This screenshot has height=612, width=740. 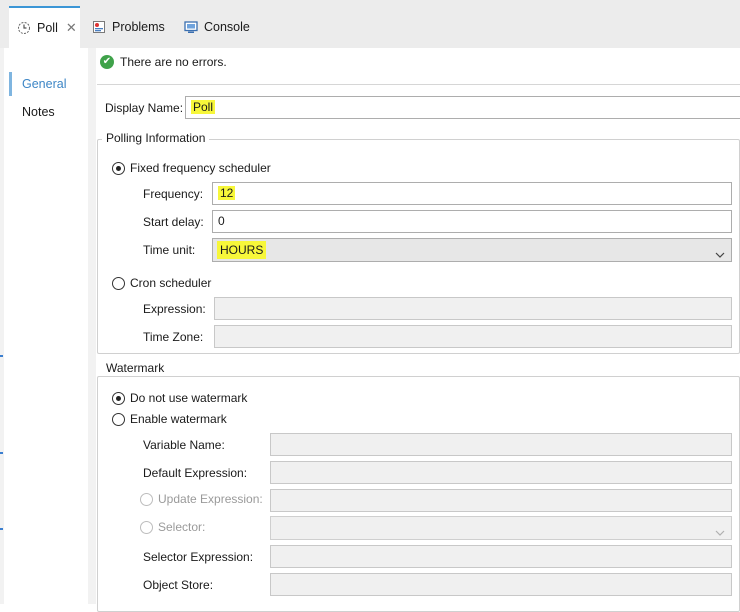 I want to click on nav-item-general: General, so click(x=48, y=84).